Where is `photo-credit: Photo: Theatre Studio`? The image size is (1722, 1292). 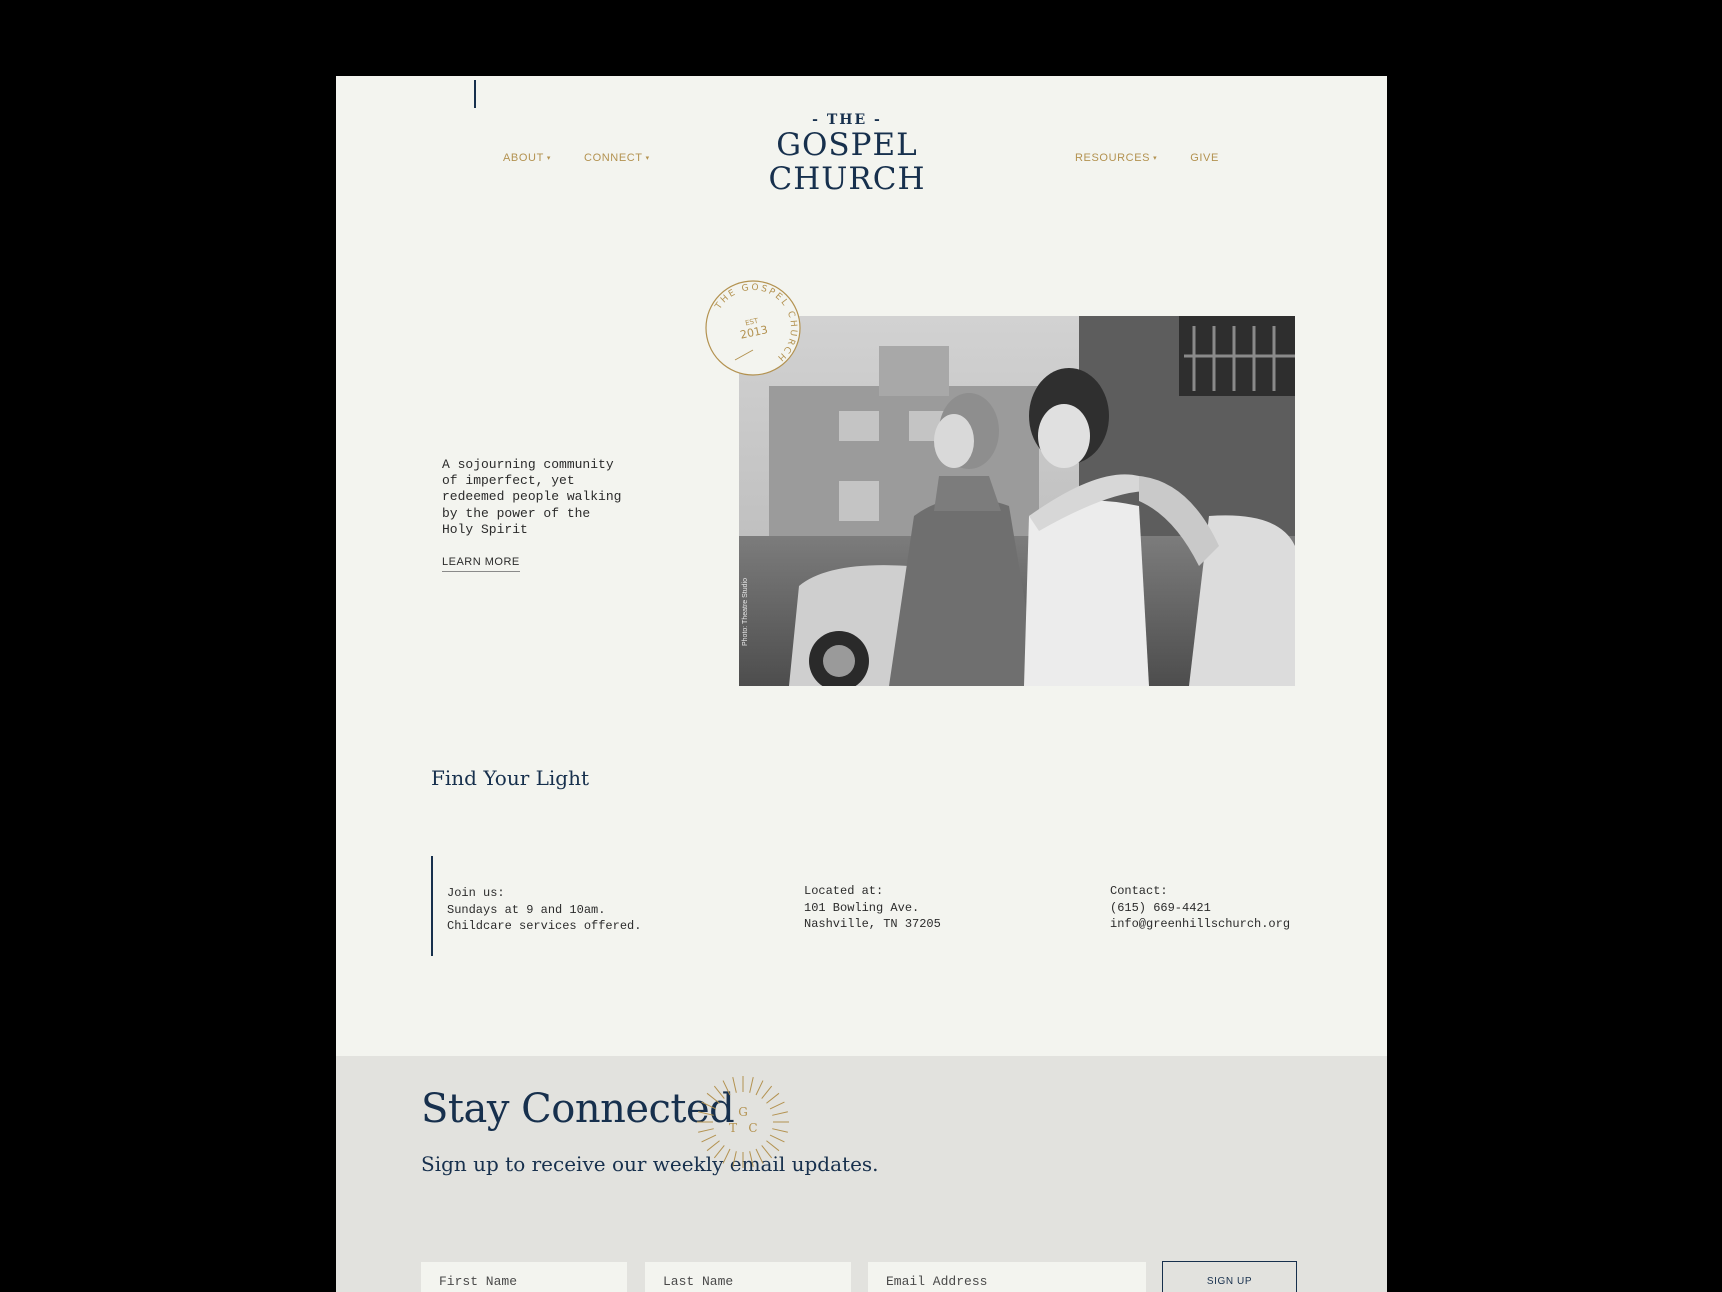 photo-credit: Photo: Theatre Studio is located at coordinates (745, 612).